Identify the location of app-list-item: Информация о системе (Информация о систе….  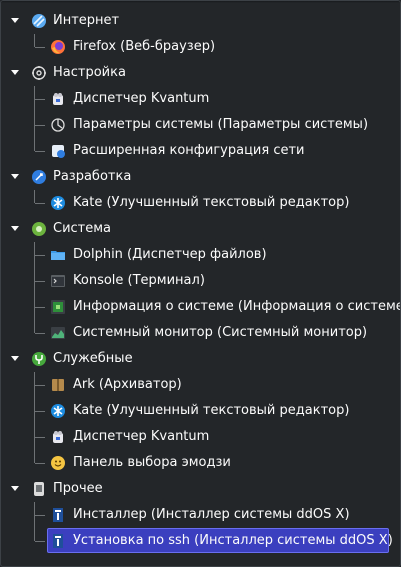
(200, 307).